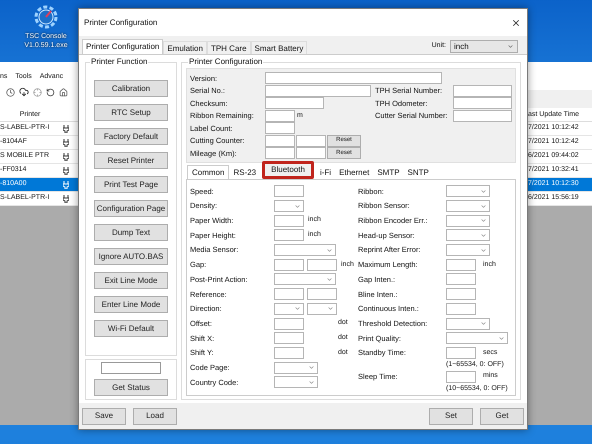 The height and width of the screenshot is (444, 592). What do you see at coordinates (388, 173) in the screenshot?
I see `tab: SMTP` at bounding box center [388, 173].